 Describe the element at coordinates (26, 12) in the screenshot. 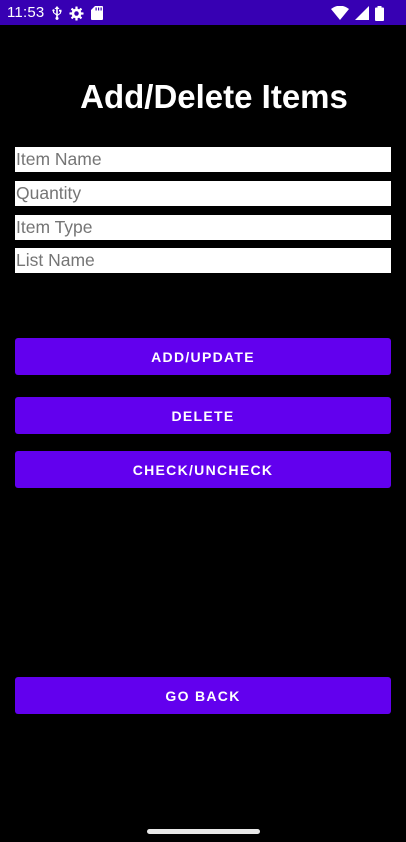

I see `status-time: 11:53` at that location.